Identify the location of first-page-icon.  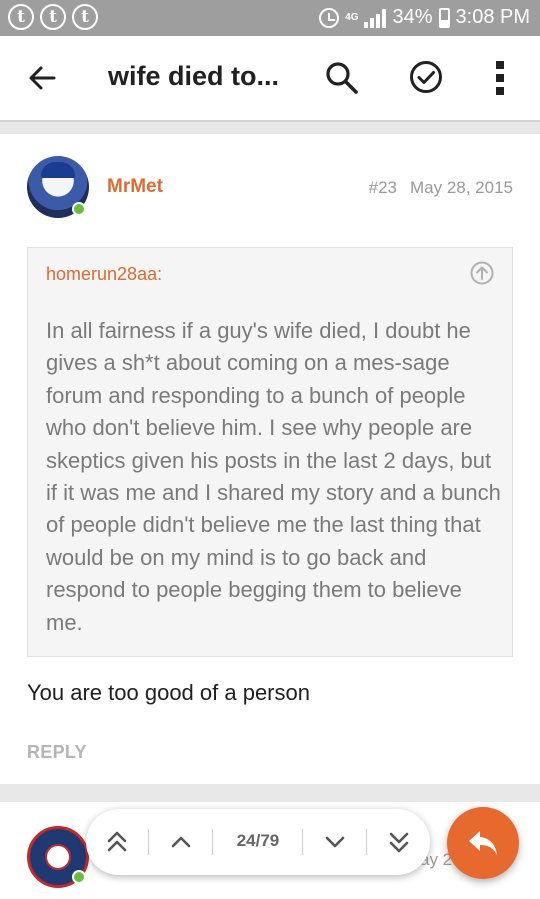
(117, 842).